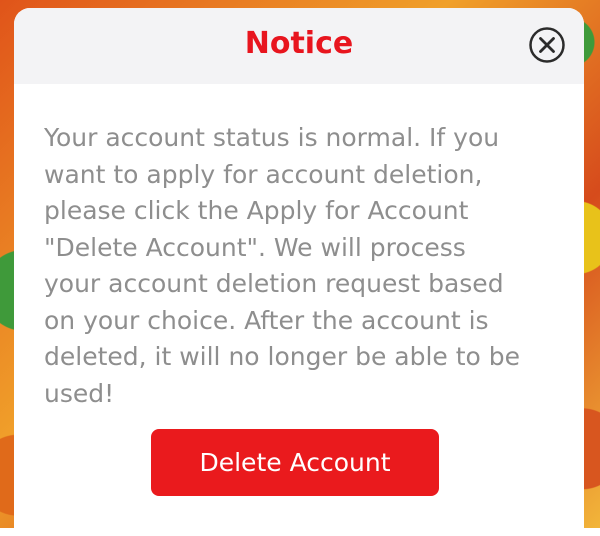 Image resolution: width=600 pixels, height=536 pixels. I want to click on close-circle-icon, so click(547, 45).